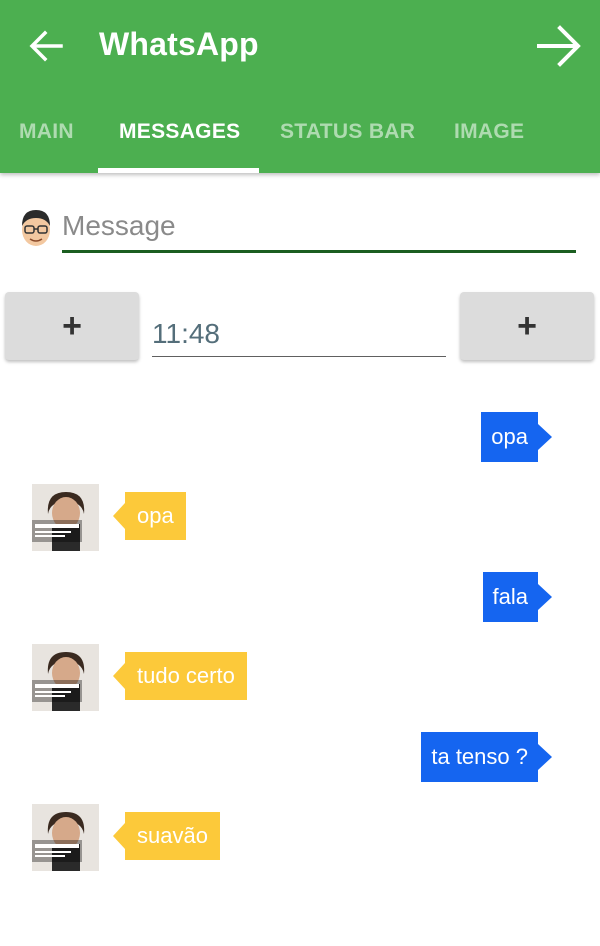 This screenshot has height=946, width=600. Describe the element at coordinates (36, 228) in the screenshot. I see `user-avatar-icon` at that location.